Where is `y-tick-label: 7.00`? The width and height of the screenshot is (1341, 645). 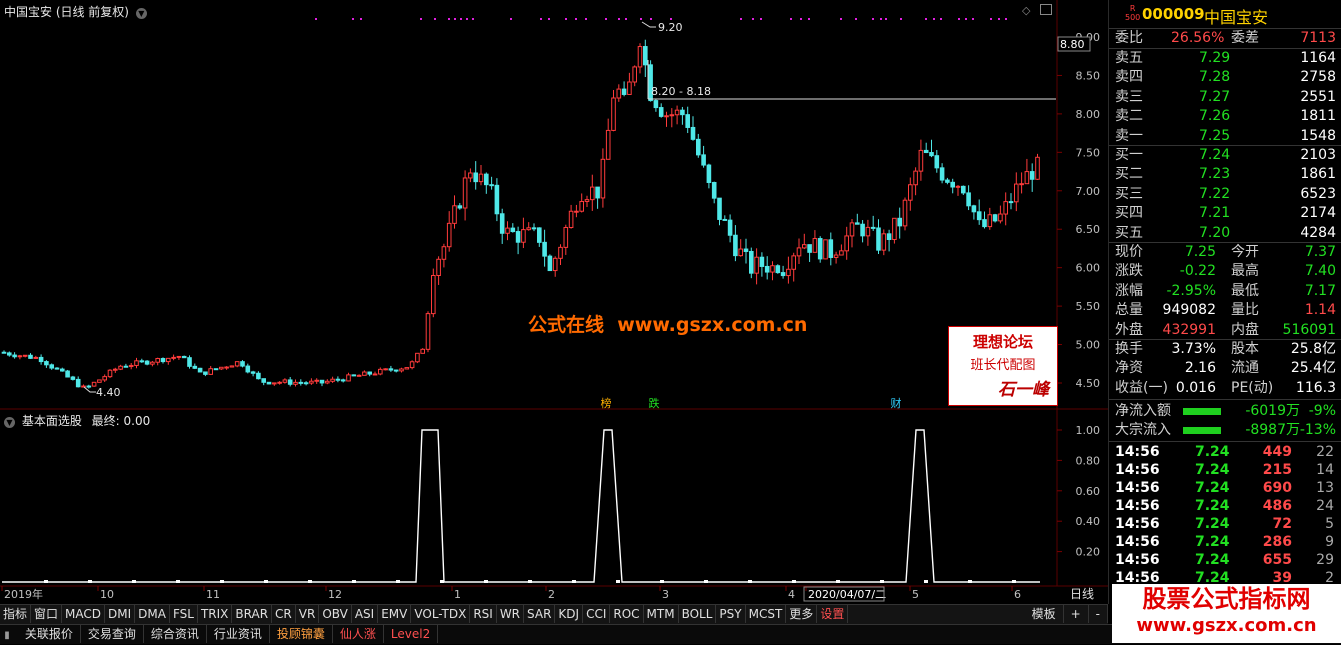 y-tick-label: 7.00 is located at coordinates (1088, 191).